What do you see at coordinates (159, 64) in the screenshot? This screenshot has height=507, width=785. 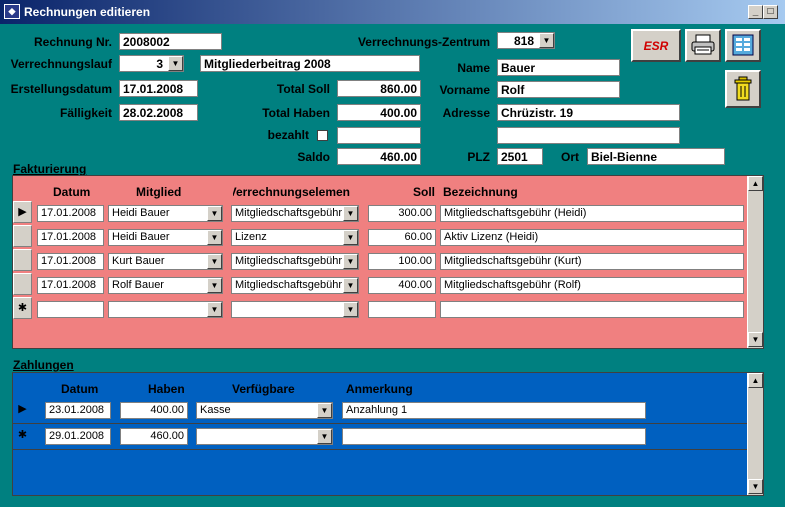 I see `lauf-value: 3` at bounding box center [159, 64].